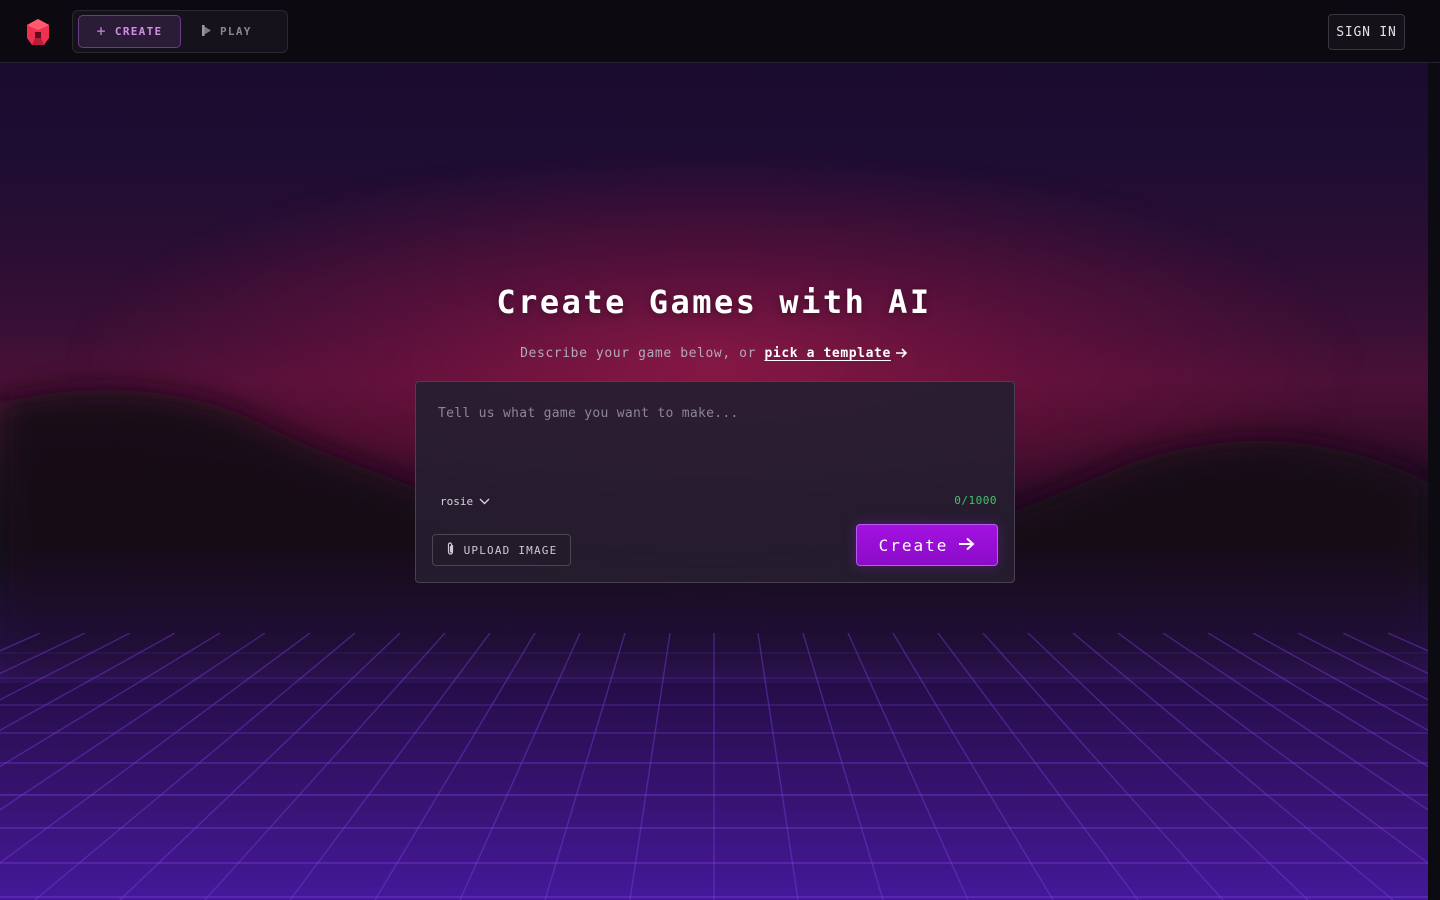 This screenshot has height=900, width=1440. I want to click on sign-in-button: SIGN IN, so click(1366, 32).